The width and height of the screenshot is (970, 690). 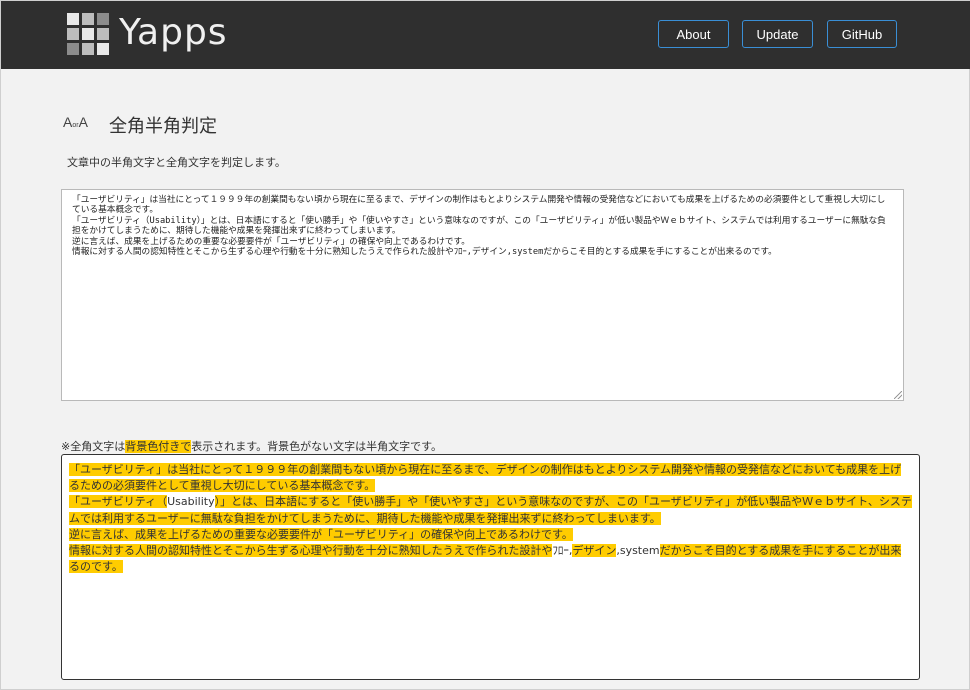 I want to click on resize-handle, so click(x=898, y=395).